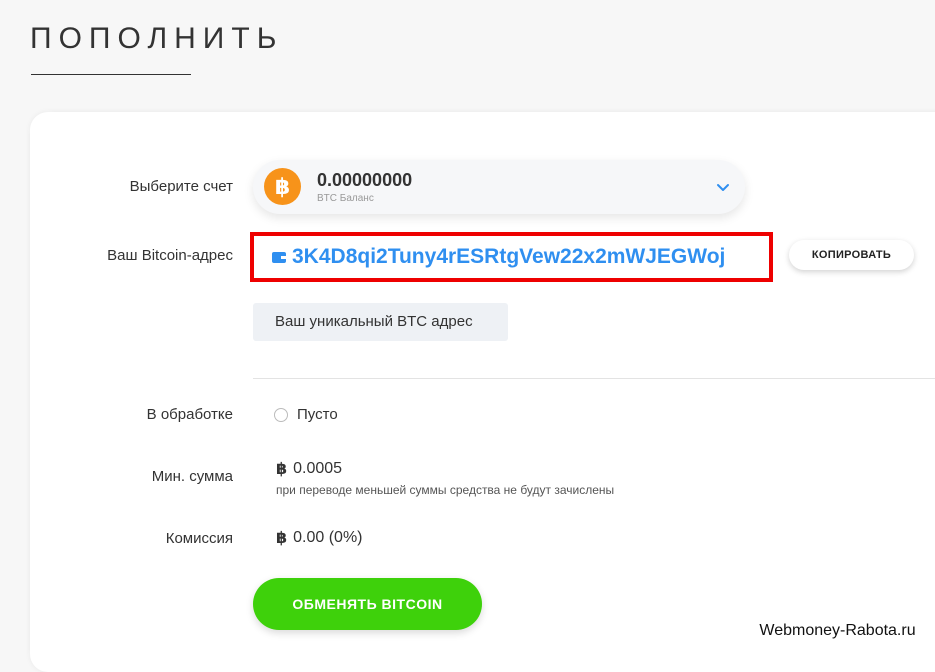 This screenshot has width=935, height=672. What do you see at coordinates (189, 414) in the screenshot?
I see `processing-label: В обработке` at bounding box center [189, 414].